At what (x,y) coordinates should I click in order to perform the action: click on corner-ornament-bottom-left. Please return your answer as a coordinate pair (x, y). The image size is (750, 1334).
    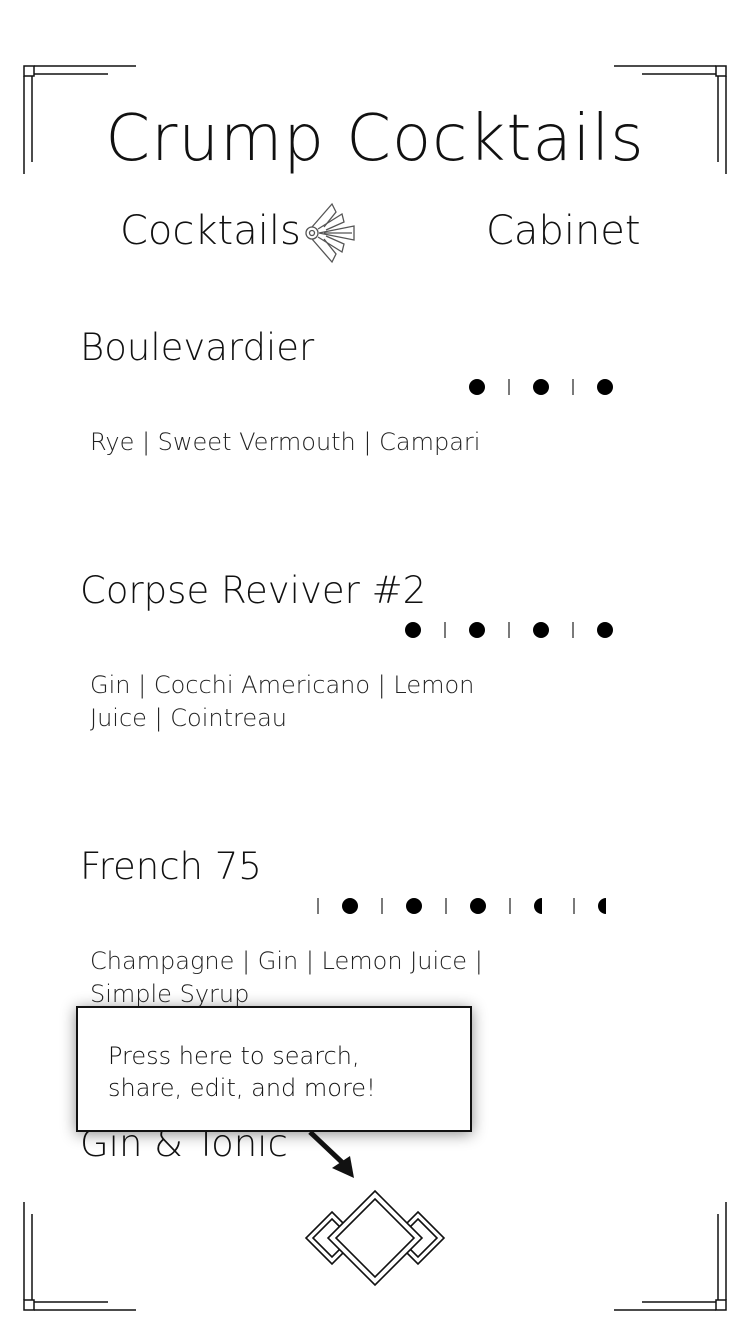
    Looking at the image, I should click on (79, 1256).